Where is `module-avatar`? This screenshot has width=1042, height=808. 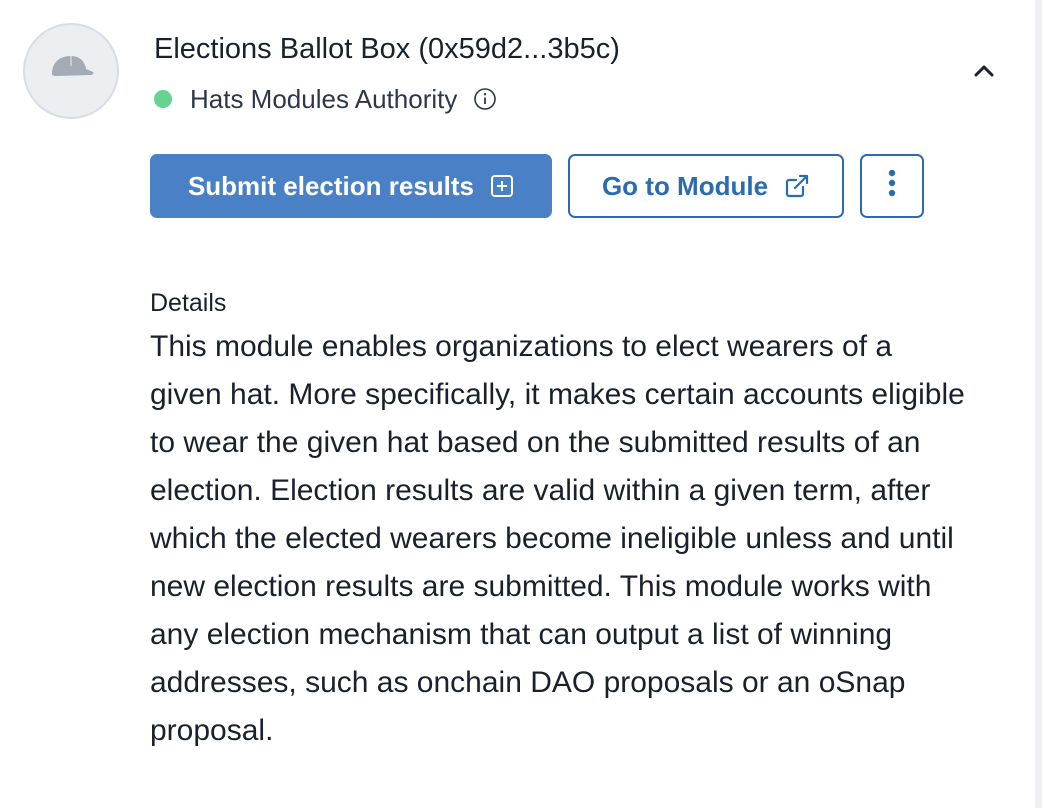 module-avatar is located at coordinates (71, 71).